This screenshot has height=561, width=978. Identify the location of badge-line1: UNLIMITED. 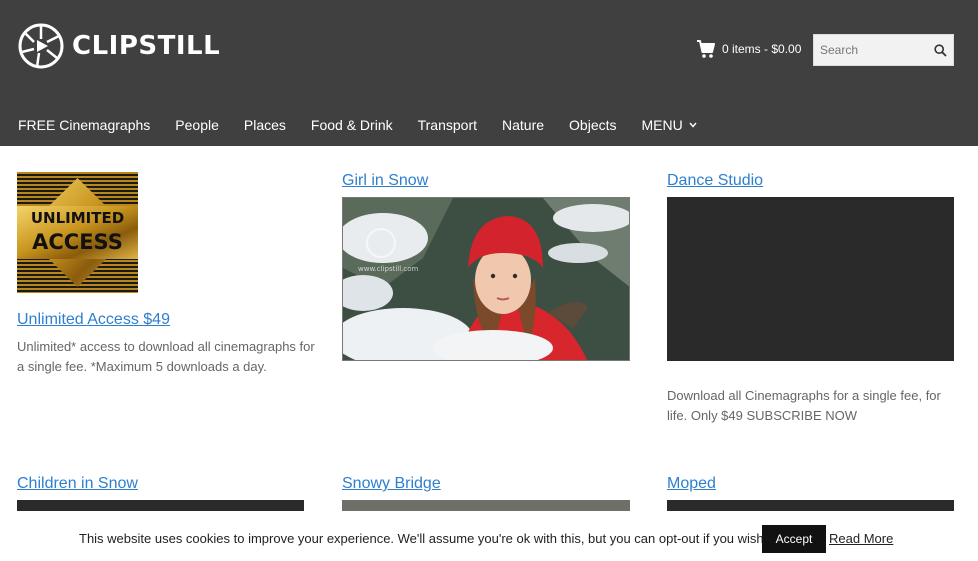
(77, 218).